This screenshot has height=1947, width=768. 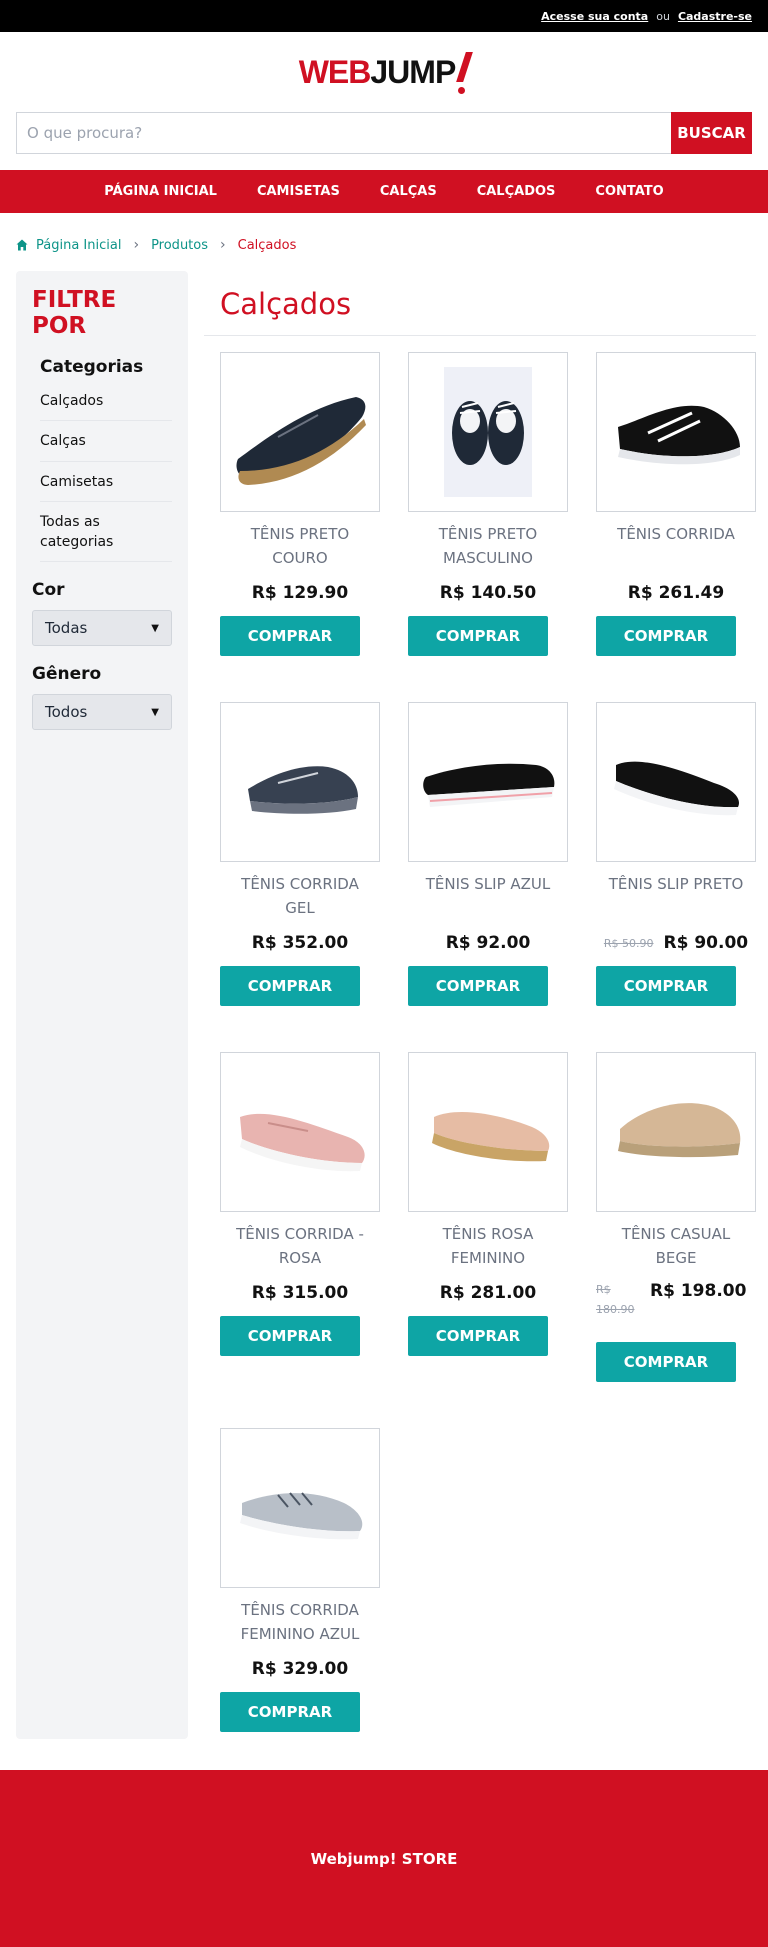 I want to click on shoe-slip-on-image, so click(x=489, y=785).